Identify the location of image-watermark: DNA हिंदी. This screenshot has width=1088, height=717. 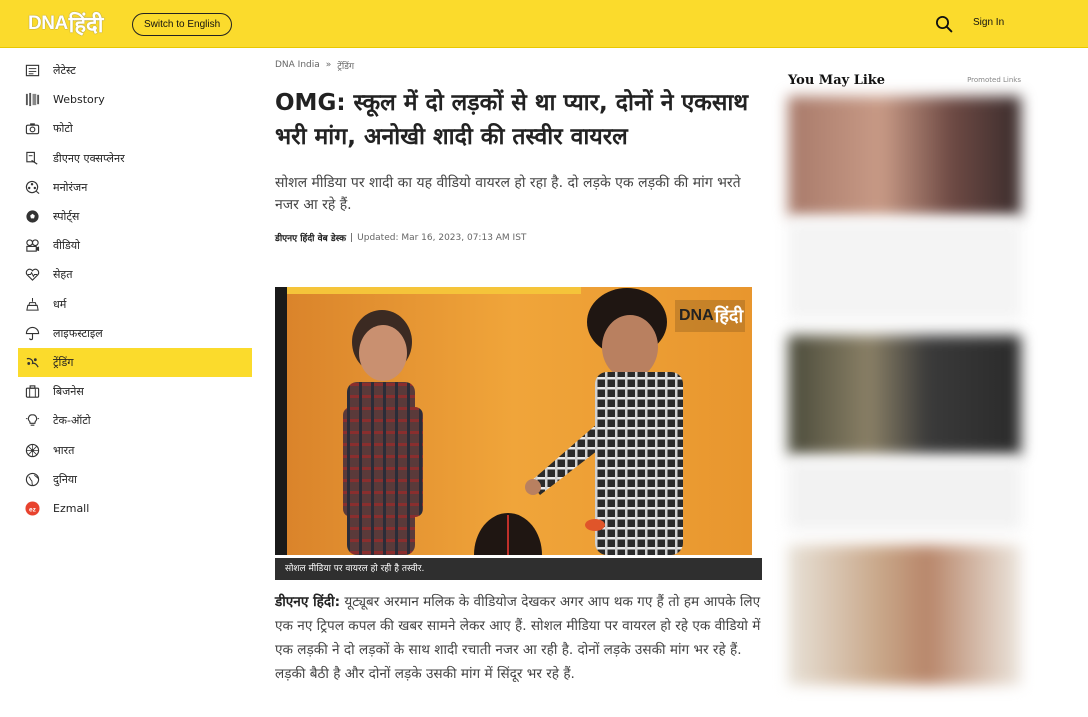
(711, 316).